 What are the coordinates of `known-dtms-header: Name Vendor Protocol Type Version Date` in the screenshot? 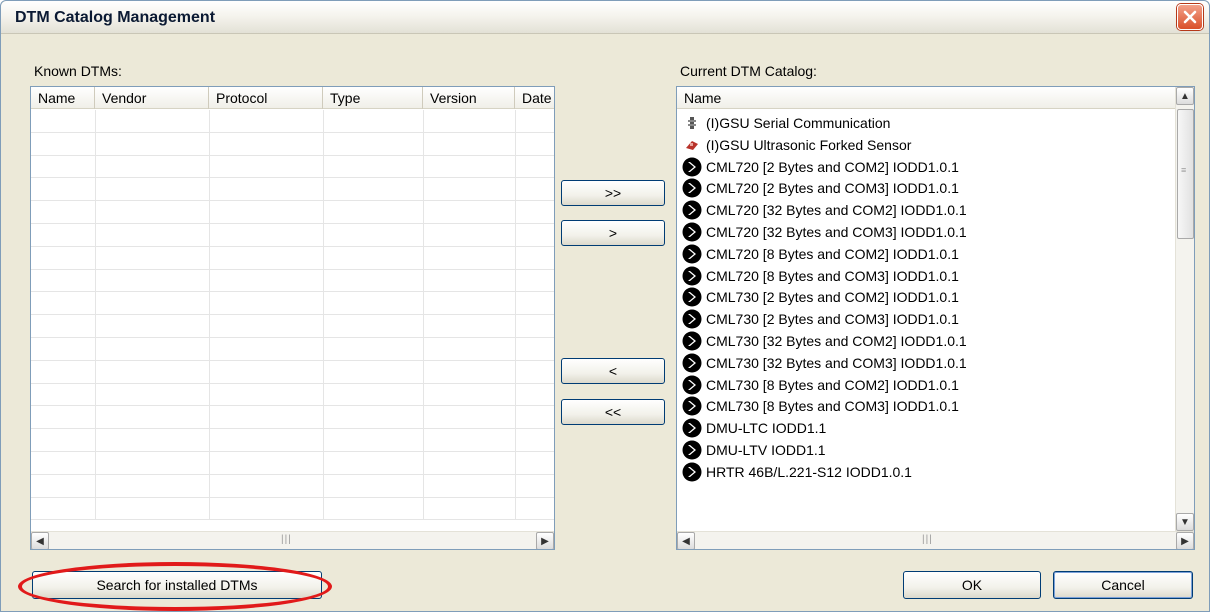 It's located at (292, 98).